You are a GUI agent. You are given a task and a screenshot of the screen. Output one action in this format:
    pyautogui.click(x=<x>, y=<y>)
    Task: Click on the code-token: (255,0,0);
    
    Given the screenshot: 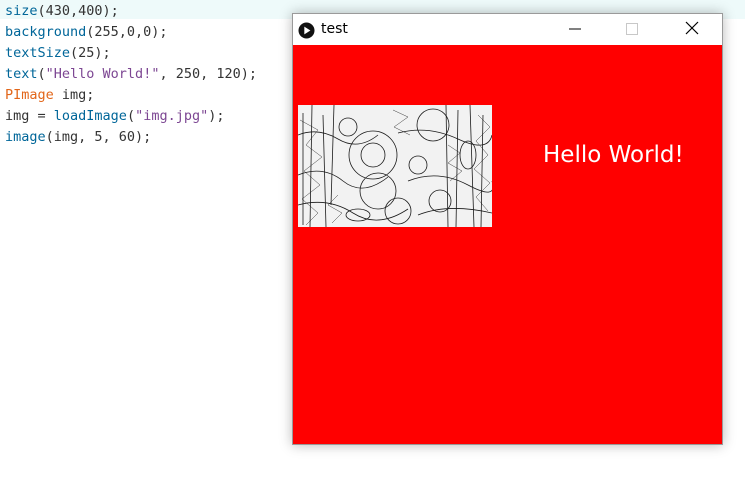 What is the action you would take?
    pyautogui.click(x=127, y=32)
    